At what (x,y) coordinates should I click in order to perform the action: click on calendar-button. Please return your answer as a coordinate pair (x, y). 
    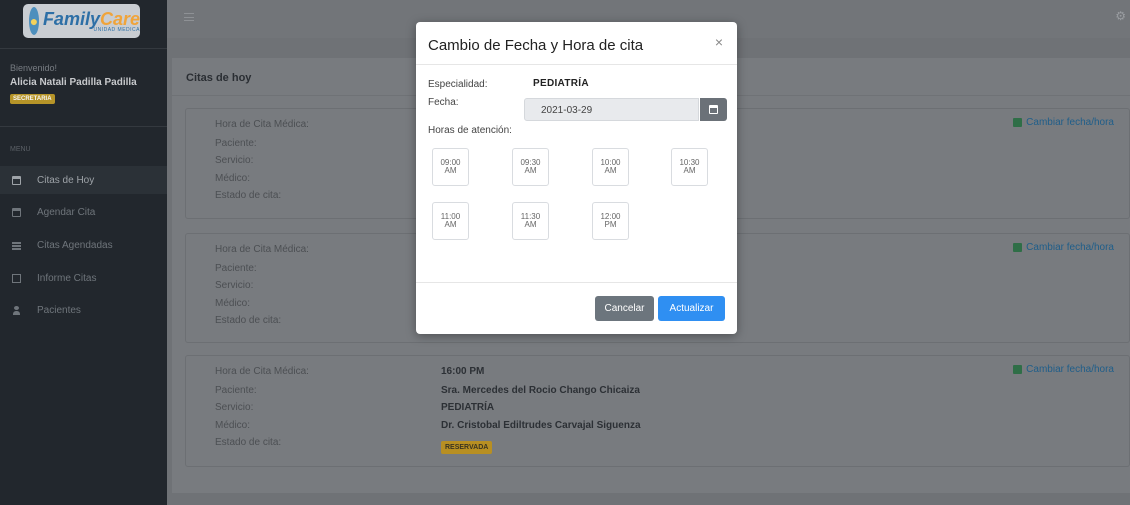
    Looking at the image, I should click on (713, 109).